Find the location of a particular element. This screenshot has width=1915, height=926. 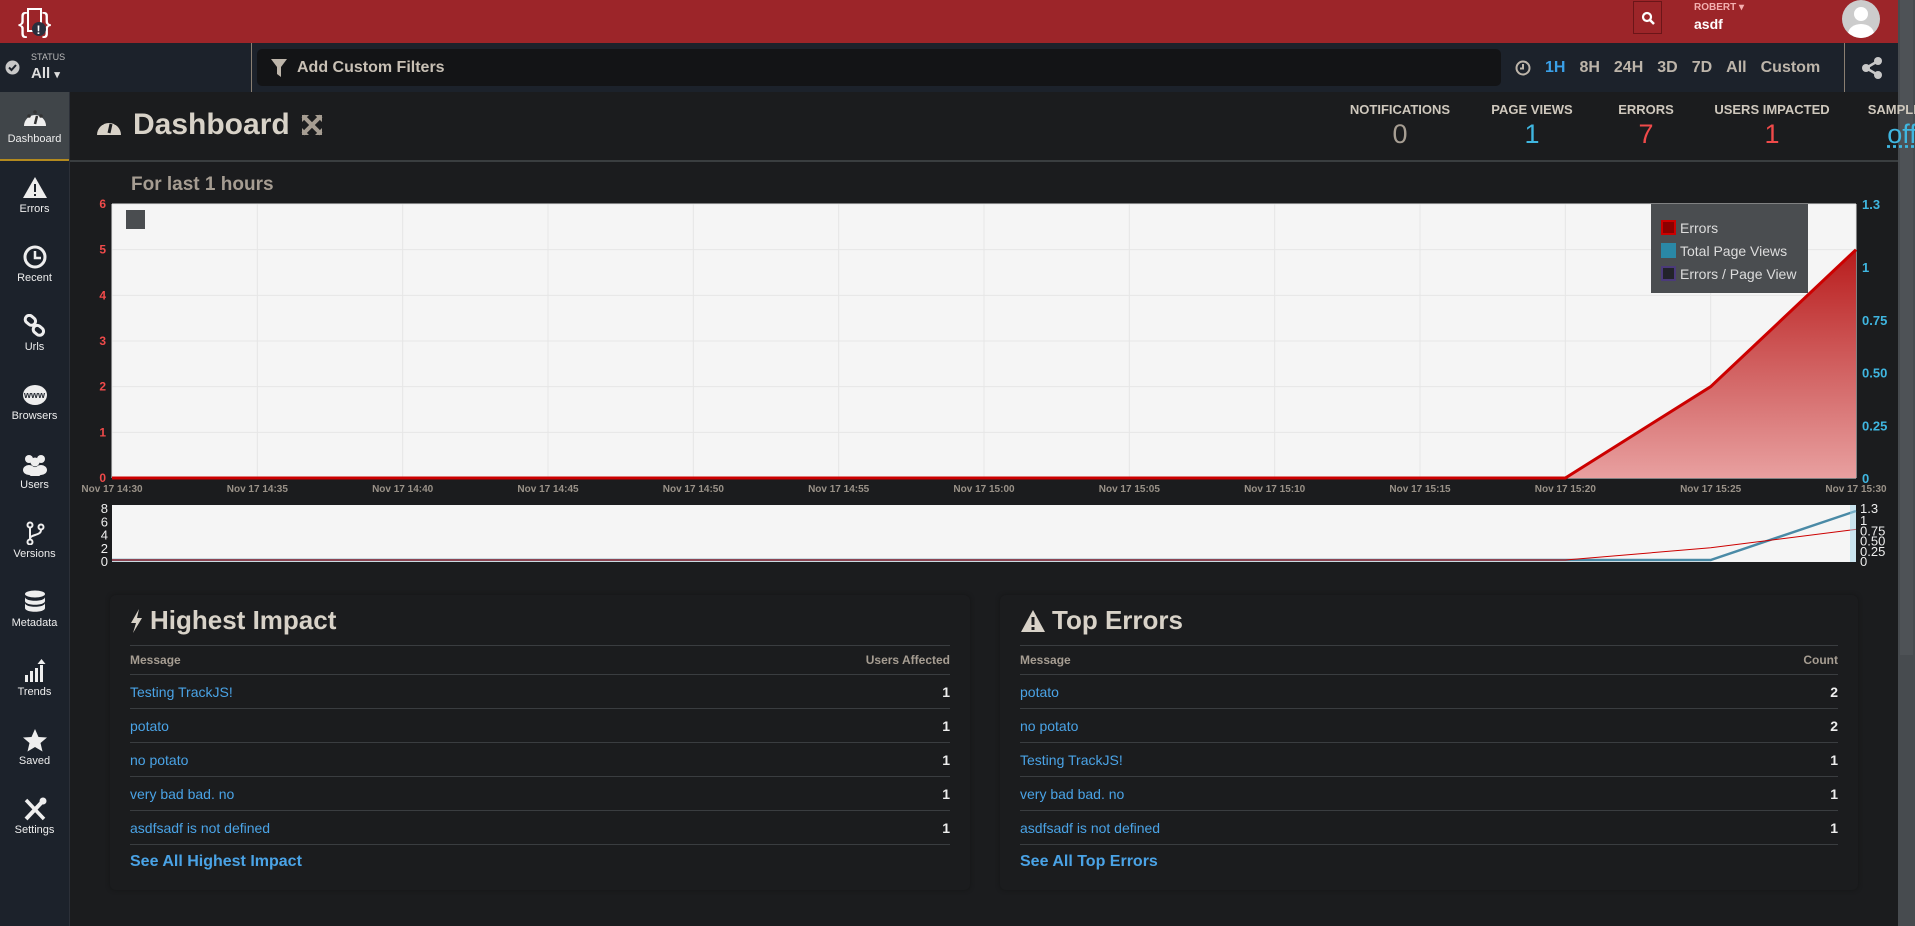

navigator-y-left-label: 4 is located at coordinates (104, 535).